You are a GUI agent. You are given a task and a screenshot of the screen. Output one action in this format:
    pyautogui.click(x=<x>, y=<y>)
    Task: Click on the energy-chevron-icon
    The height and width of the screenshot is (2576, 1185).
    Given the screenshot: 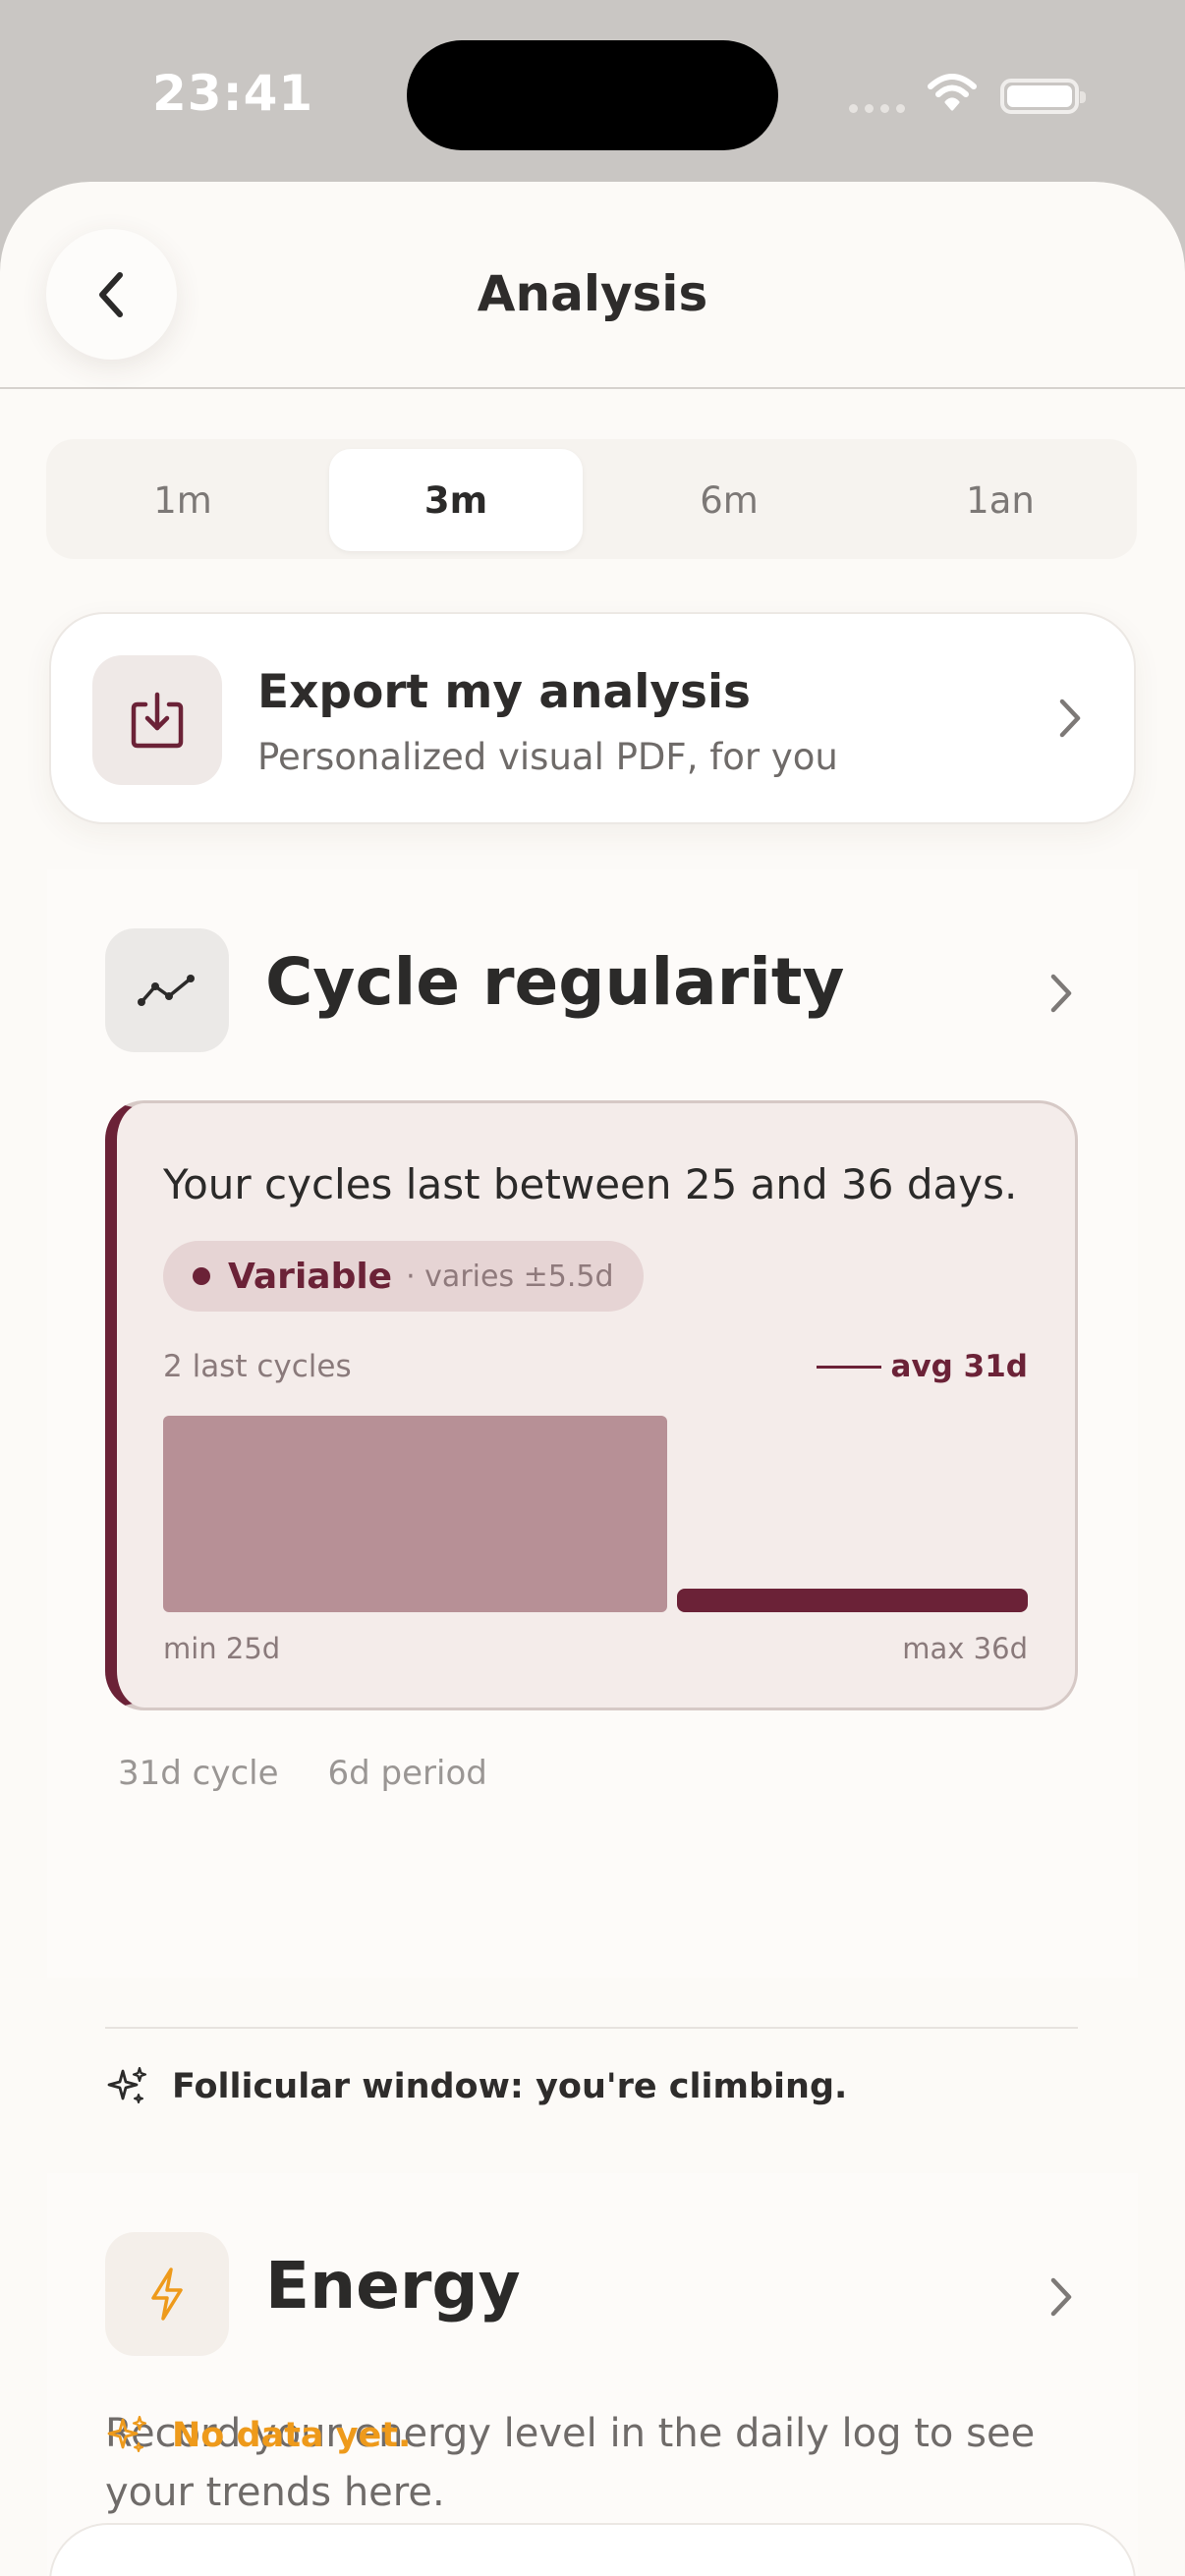 What is the action you would take?
    pyautogui.click(x=1061, y=2297)
    